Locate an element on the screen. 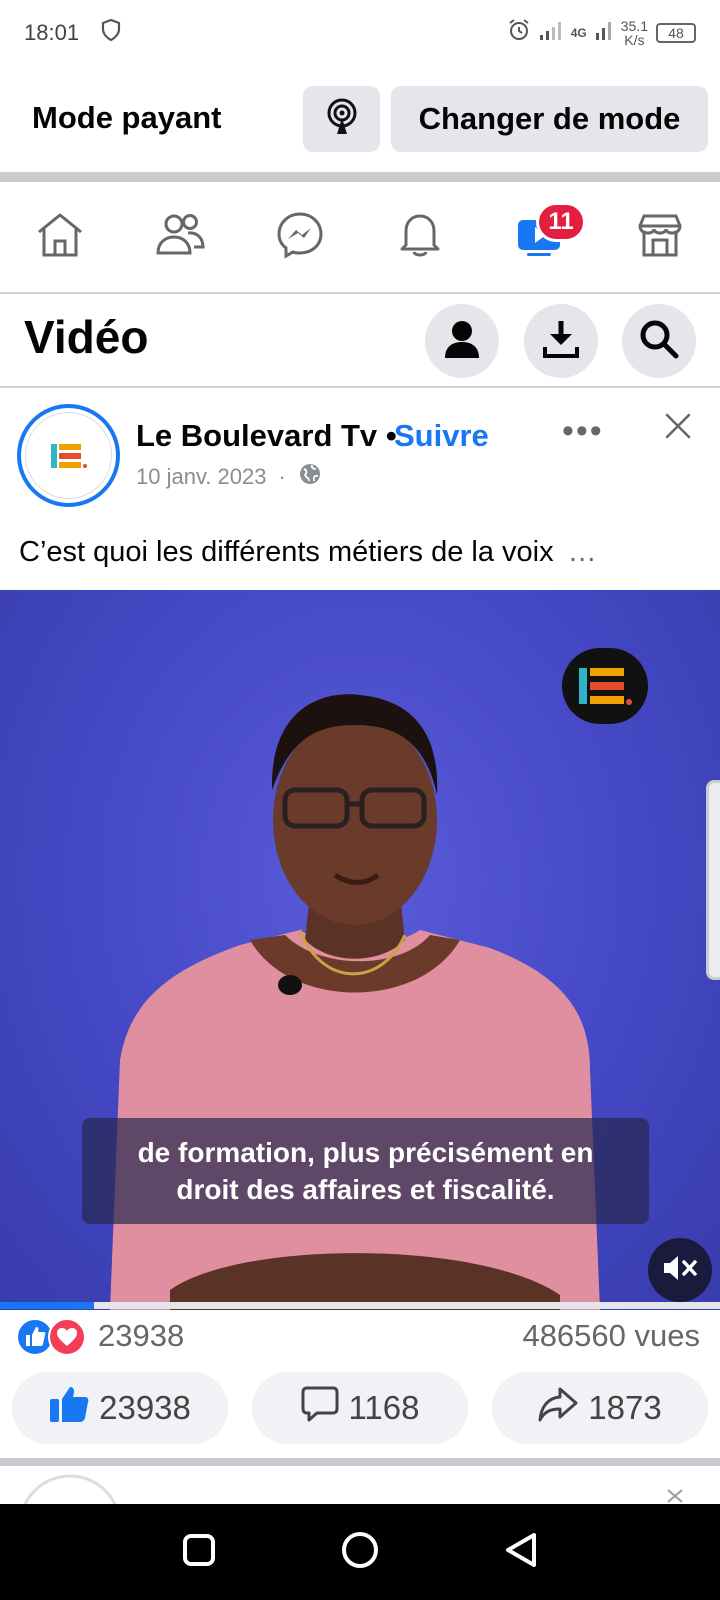  muted-speaker-icon is located at coordinates (680, 1270).